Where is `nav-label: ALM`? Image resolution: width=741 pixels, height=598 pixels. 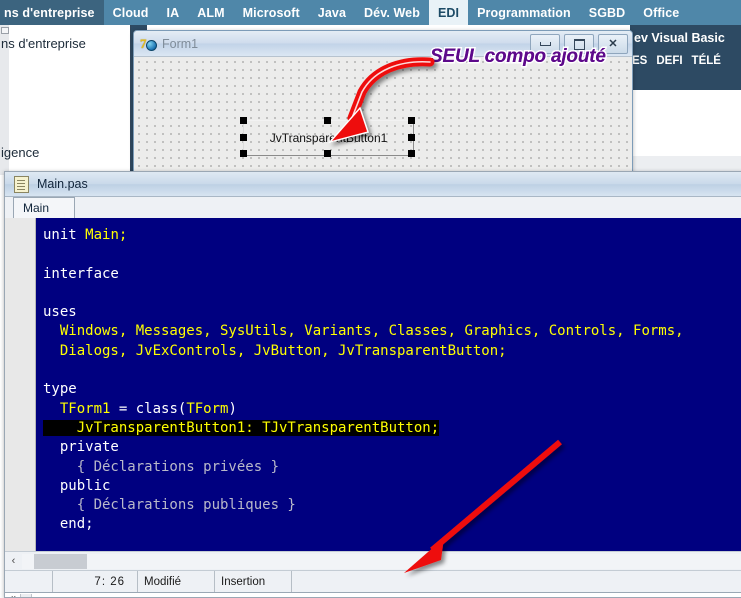 nav-label: ALM is located at coordinates (211, 12).